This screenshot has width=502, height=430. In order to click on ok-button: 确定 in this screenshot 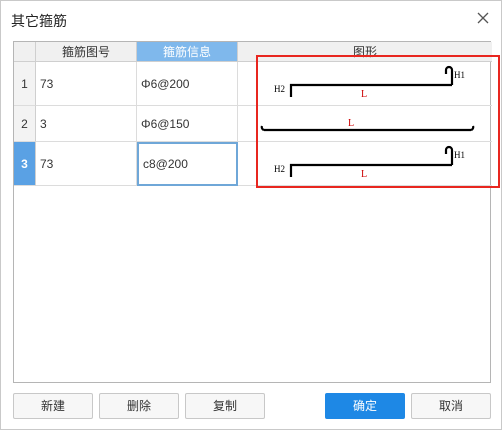, I will do `click(365, 406)`.